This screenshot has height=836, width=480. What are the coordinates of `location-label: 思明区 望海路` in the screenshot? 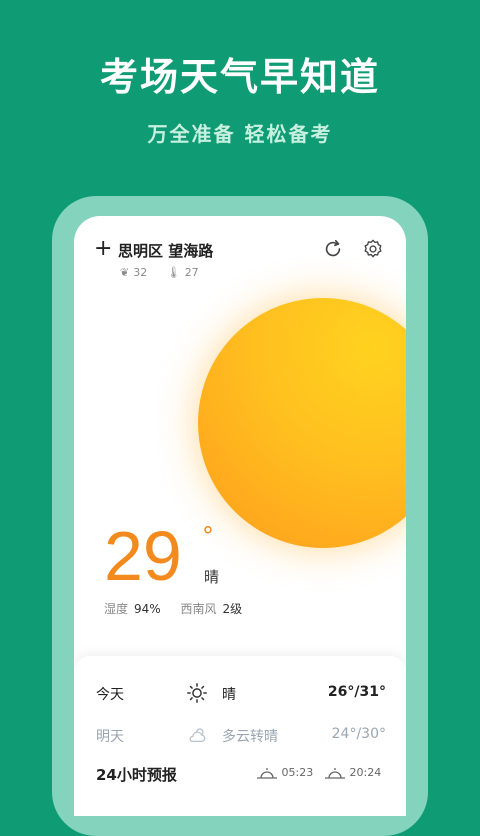 It's located at (165, 250).